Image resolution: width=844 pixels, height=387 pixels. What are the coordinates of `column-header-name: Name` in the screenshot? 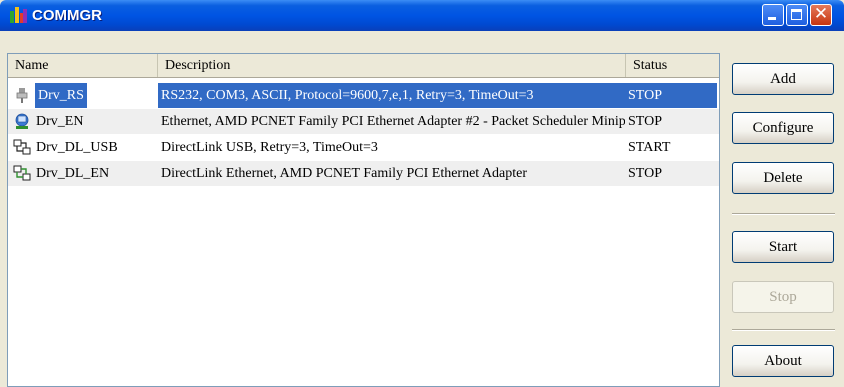 It's located at (83, 65).